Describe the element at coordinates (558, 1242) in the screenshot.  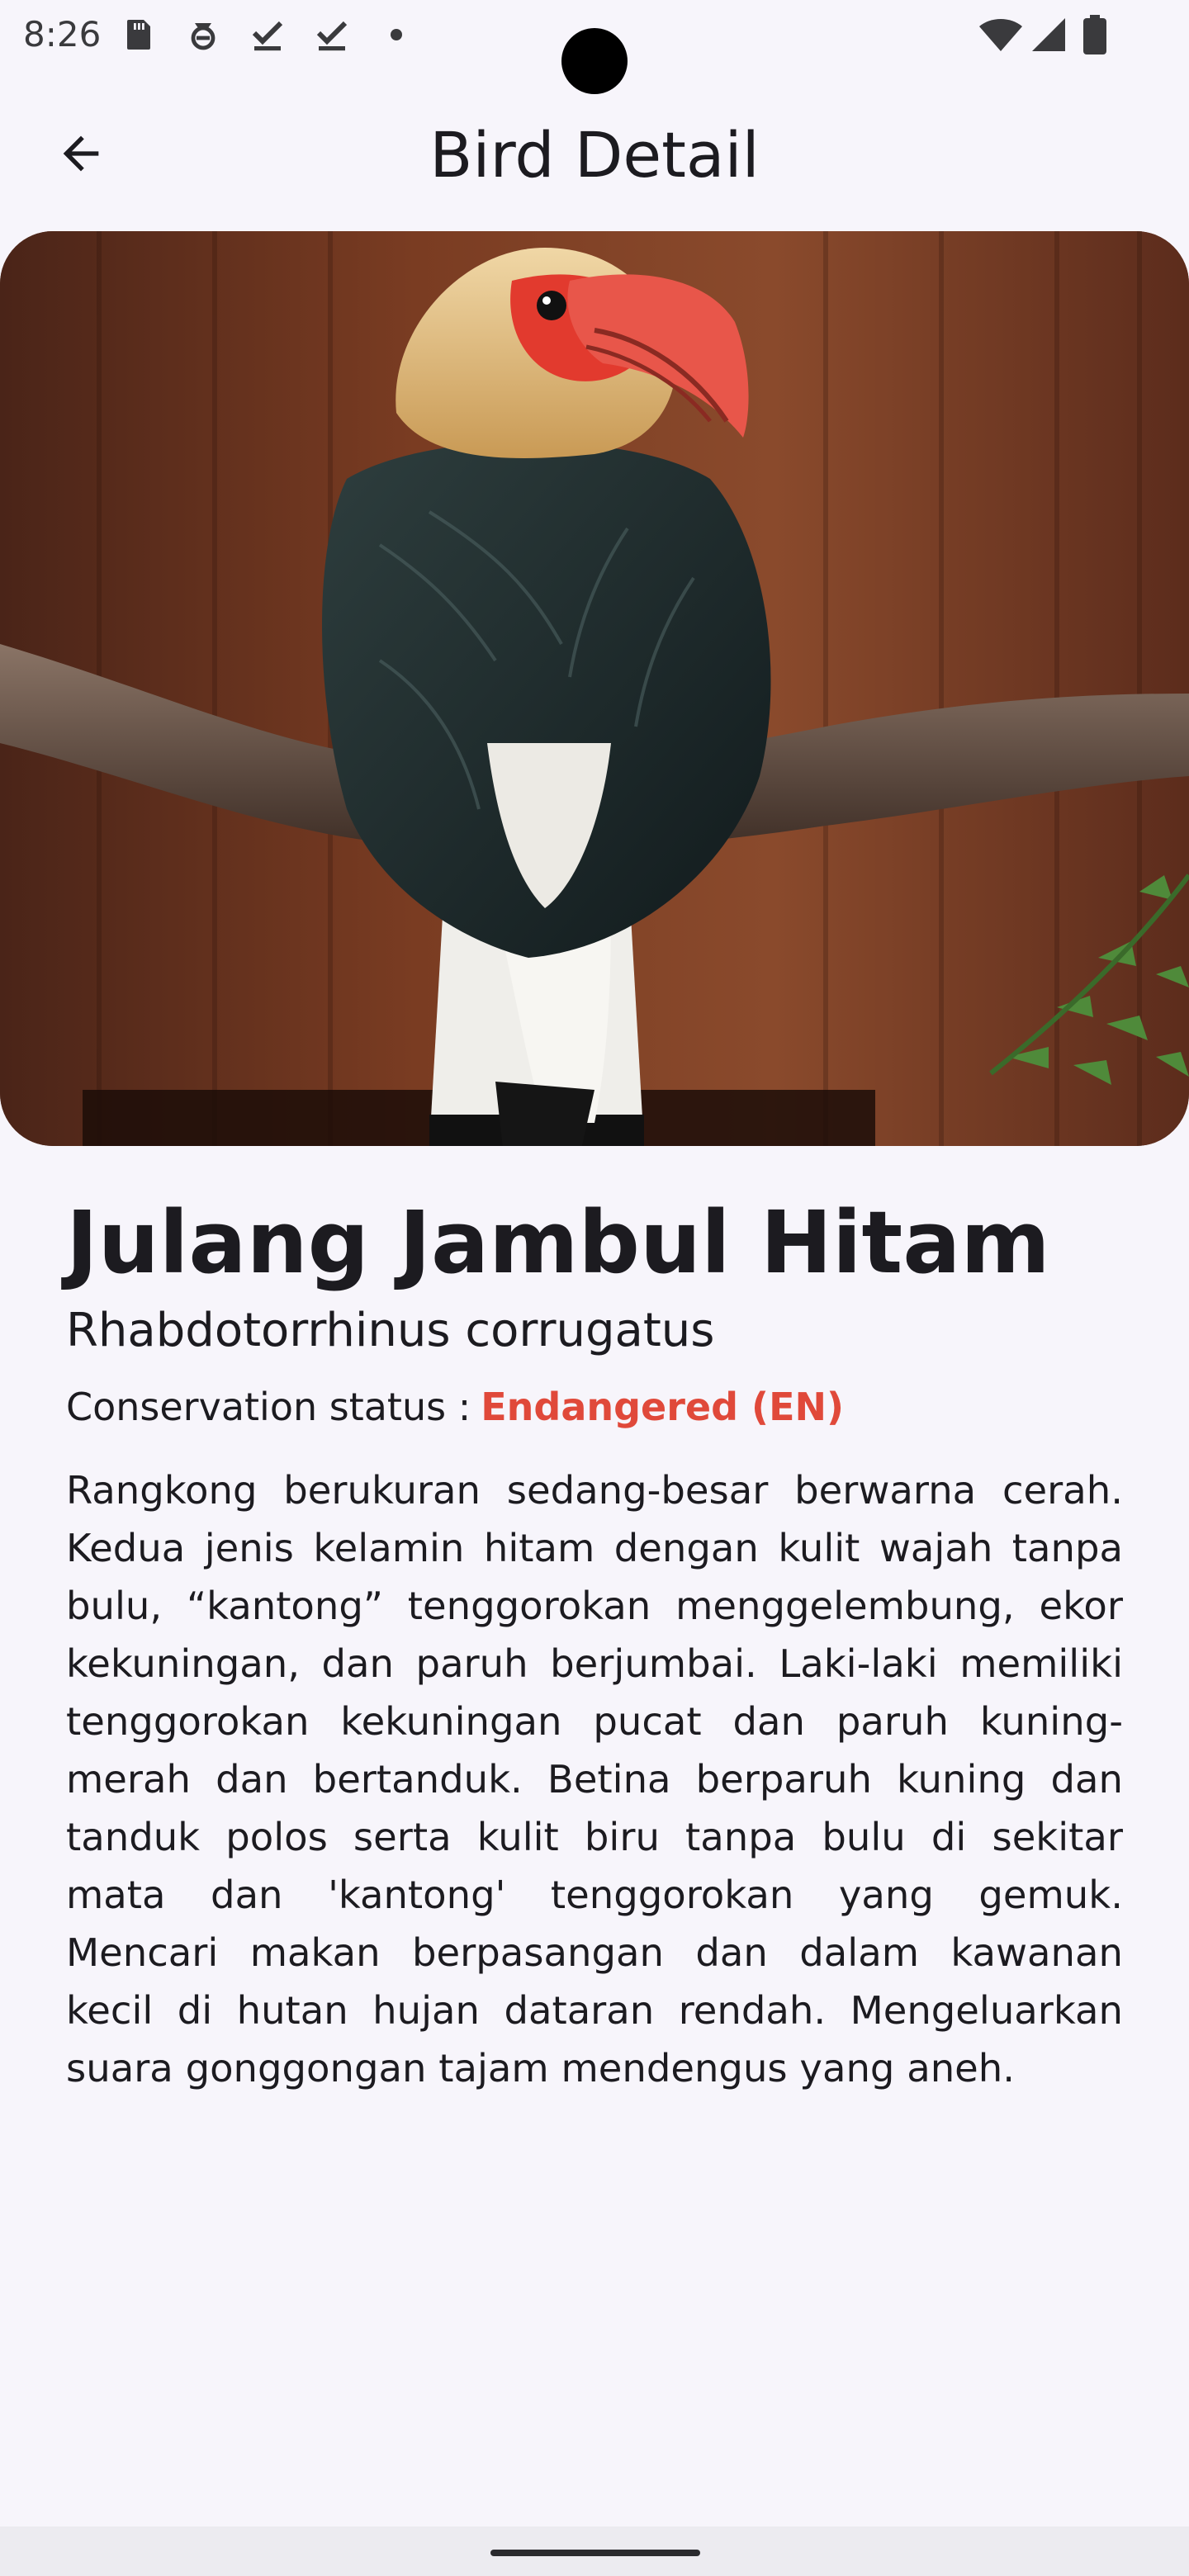
I see `bird-name: Julang Jambul Hitam` at that location.